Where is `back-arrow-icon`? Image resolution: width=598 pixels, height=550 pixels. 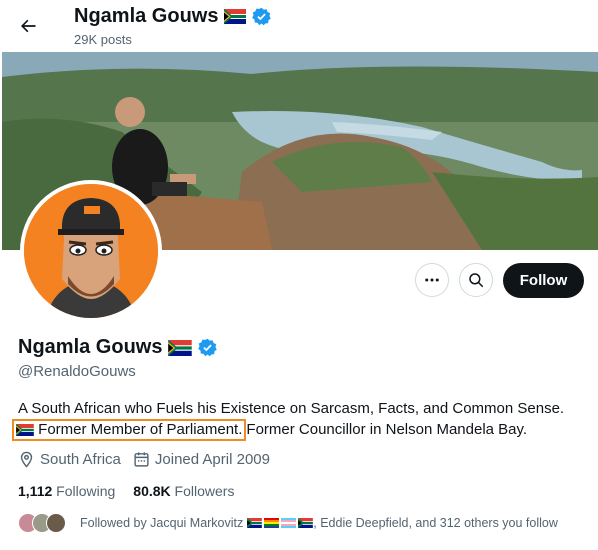 back-arrow-icon is located at coordinates (28, 26).